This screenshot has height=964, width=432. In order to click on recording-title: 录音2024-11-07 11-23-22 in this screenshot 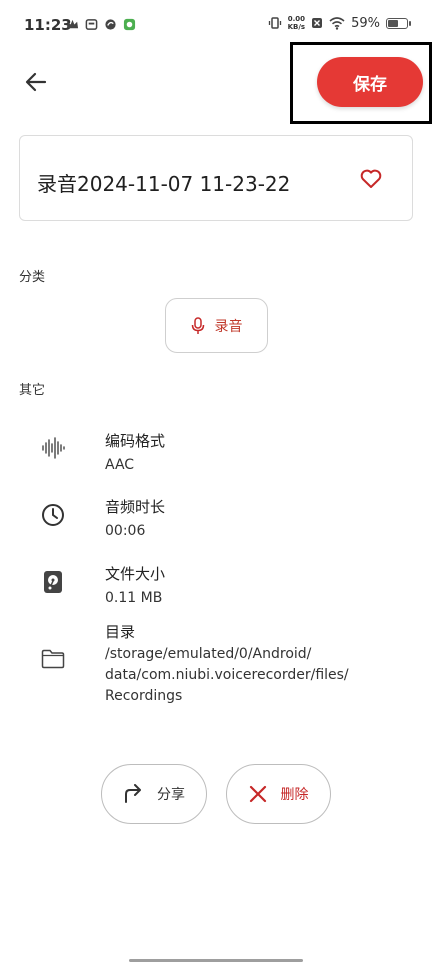, I will do `click(163, 182)`.